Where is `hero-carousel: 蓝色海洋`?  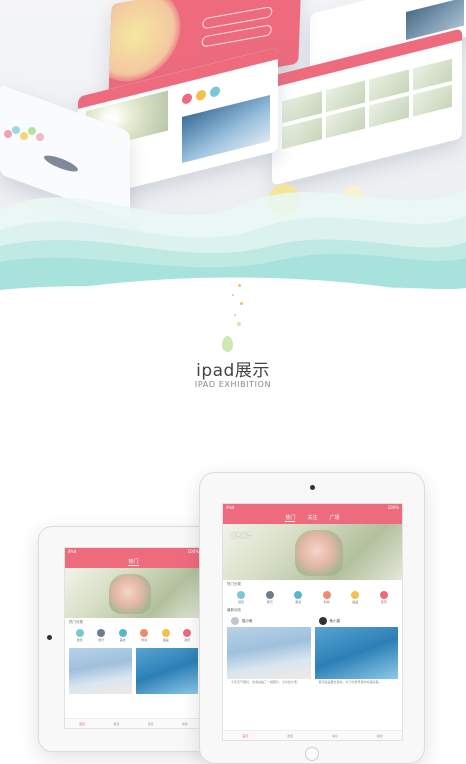 hero-carousel: 蓝色海洋 is located at coordinates (312, 552).